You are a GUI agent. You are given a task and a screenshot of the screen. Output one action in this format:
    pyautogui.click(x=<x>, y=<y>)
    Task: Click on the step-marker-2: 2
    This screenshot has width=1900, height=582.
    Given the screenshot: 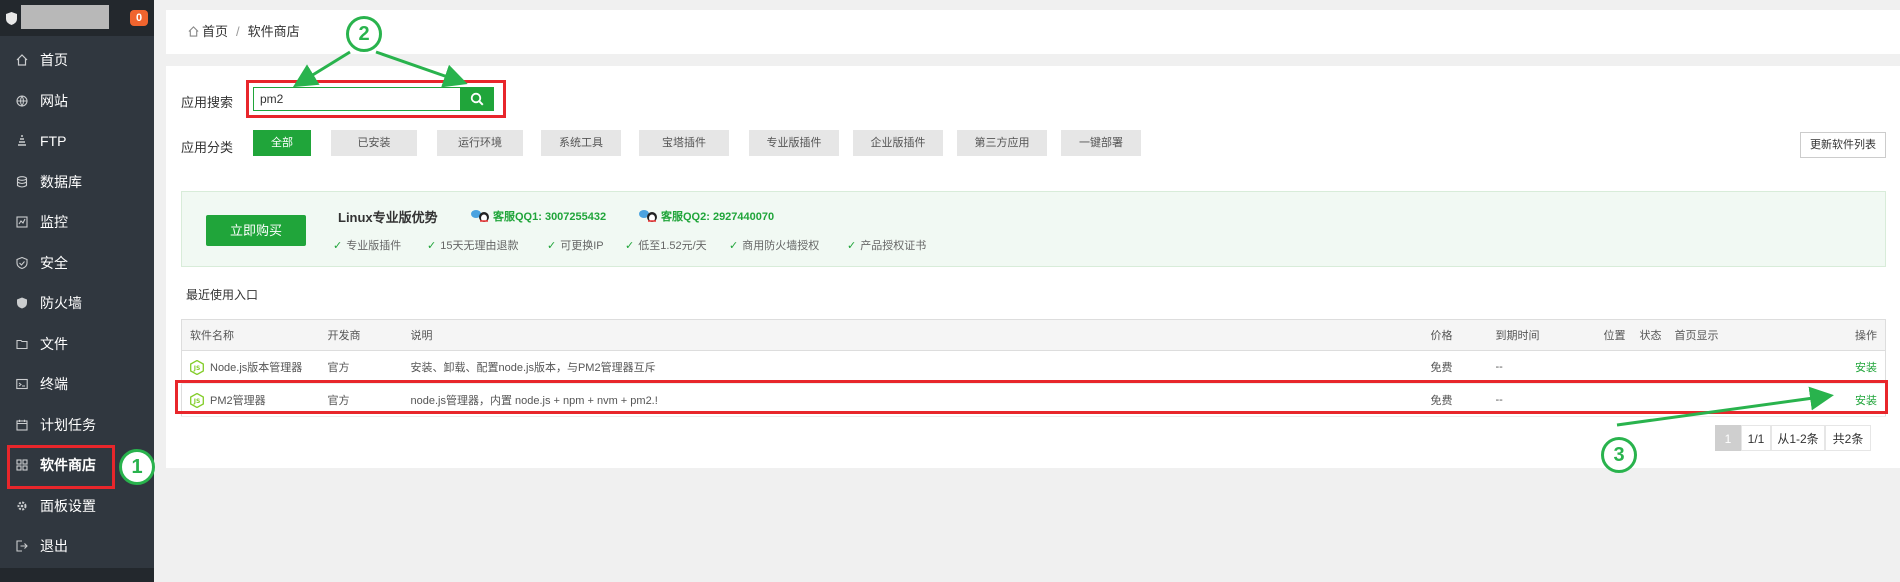 What is the action you would take?
    pyautogui.click(x=364, y=34)
    